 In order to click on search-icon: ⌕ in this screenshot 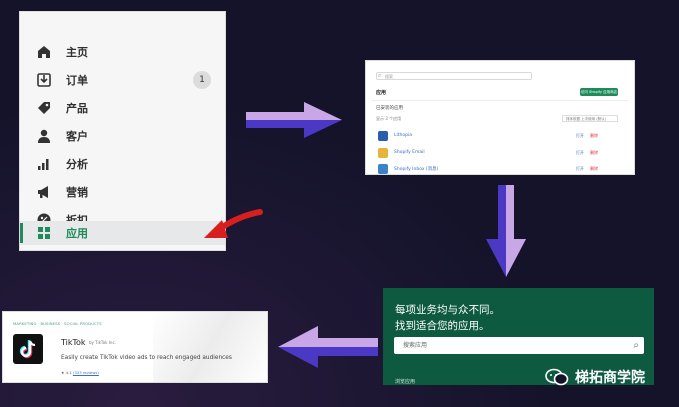, I will do `click(636, 345)`.